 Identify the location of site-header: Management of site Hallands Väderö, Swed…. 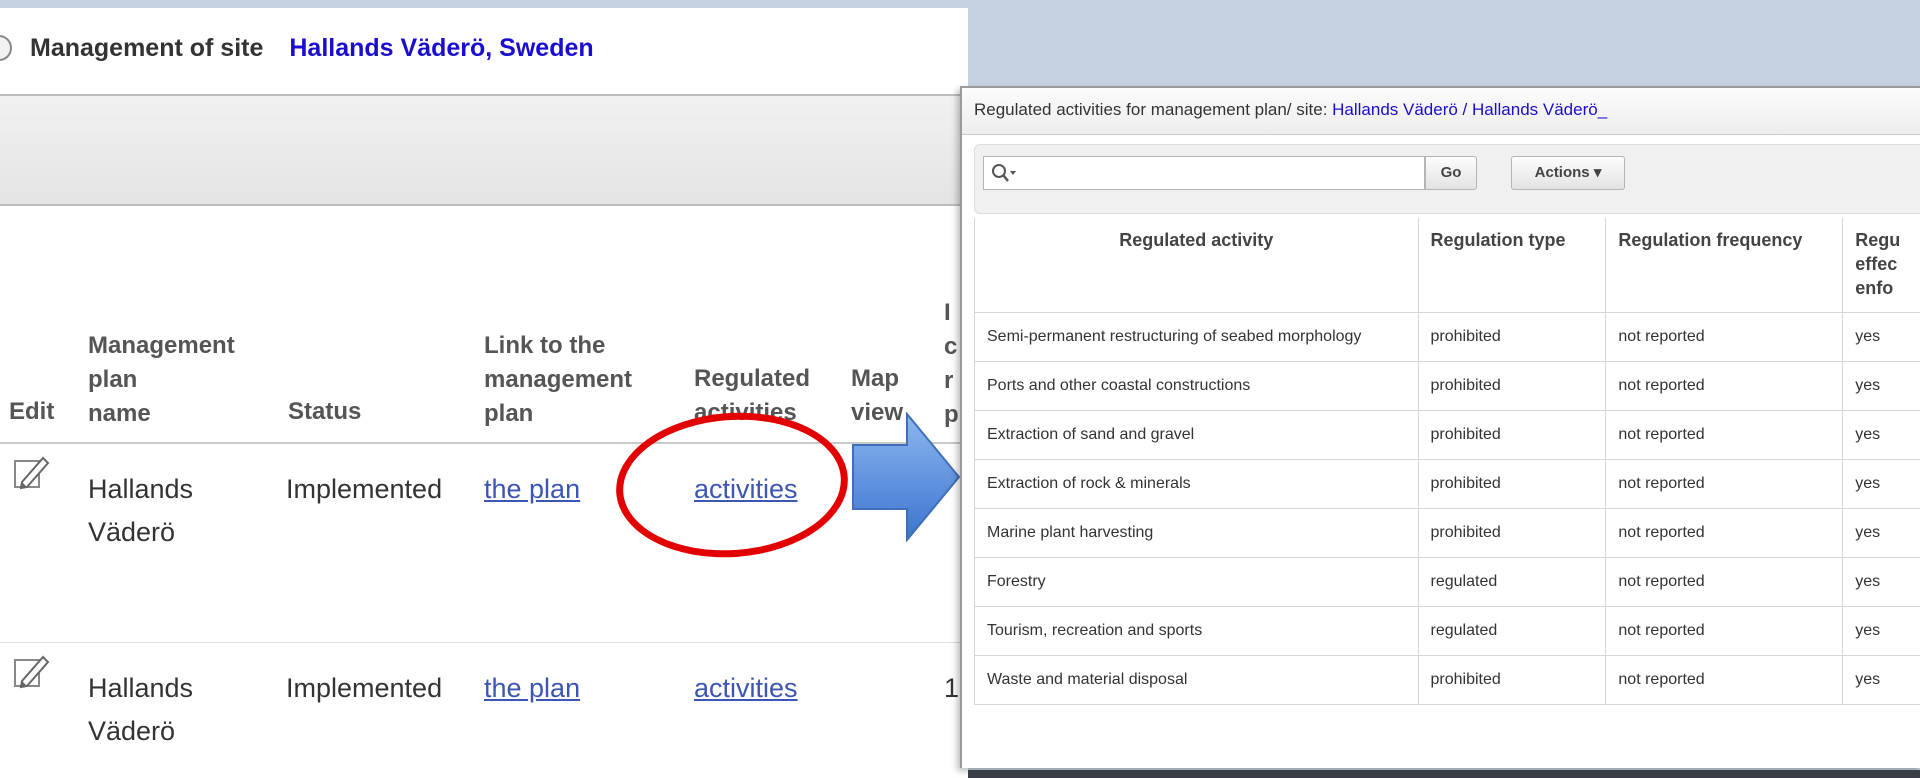
(297, 48).